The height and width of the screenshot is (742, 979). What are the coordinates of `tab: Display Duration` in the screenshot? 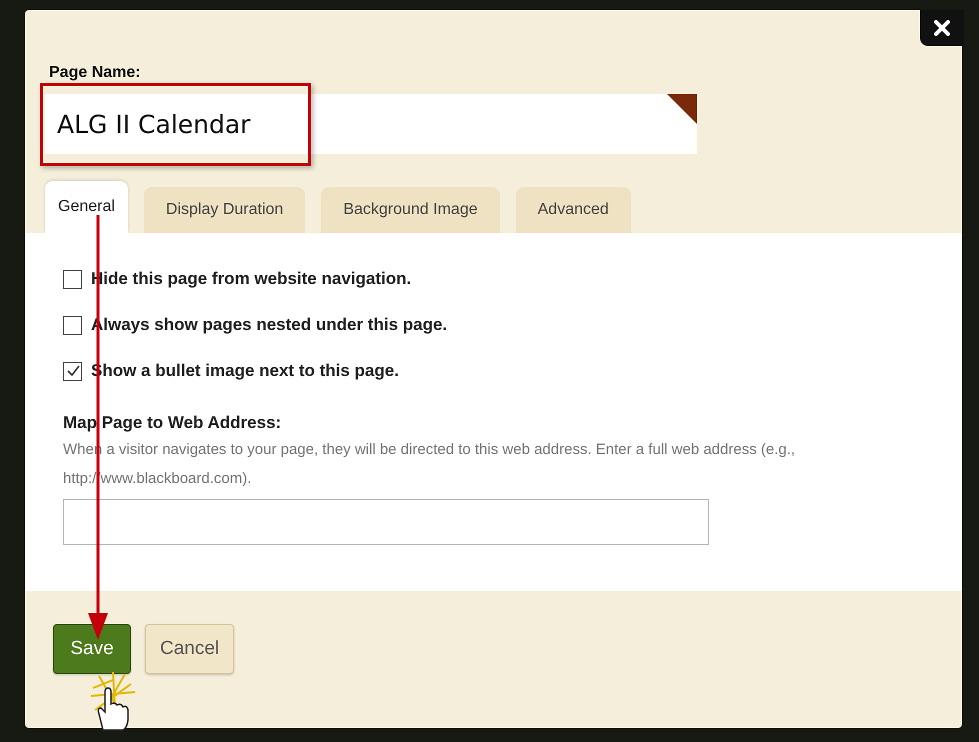 It's located at (225, 210).